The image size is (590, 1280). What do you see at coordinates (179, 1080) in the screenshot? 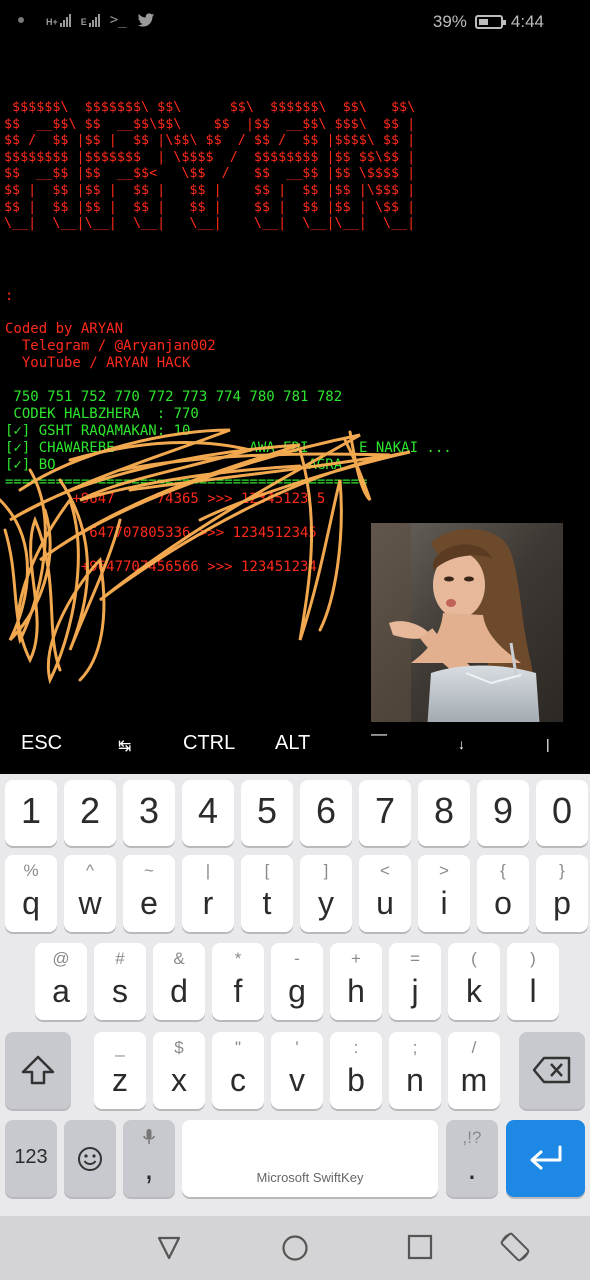
I see `key-label: x` at bounding box center [179, 1080].